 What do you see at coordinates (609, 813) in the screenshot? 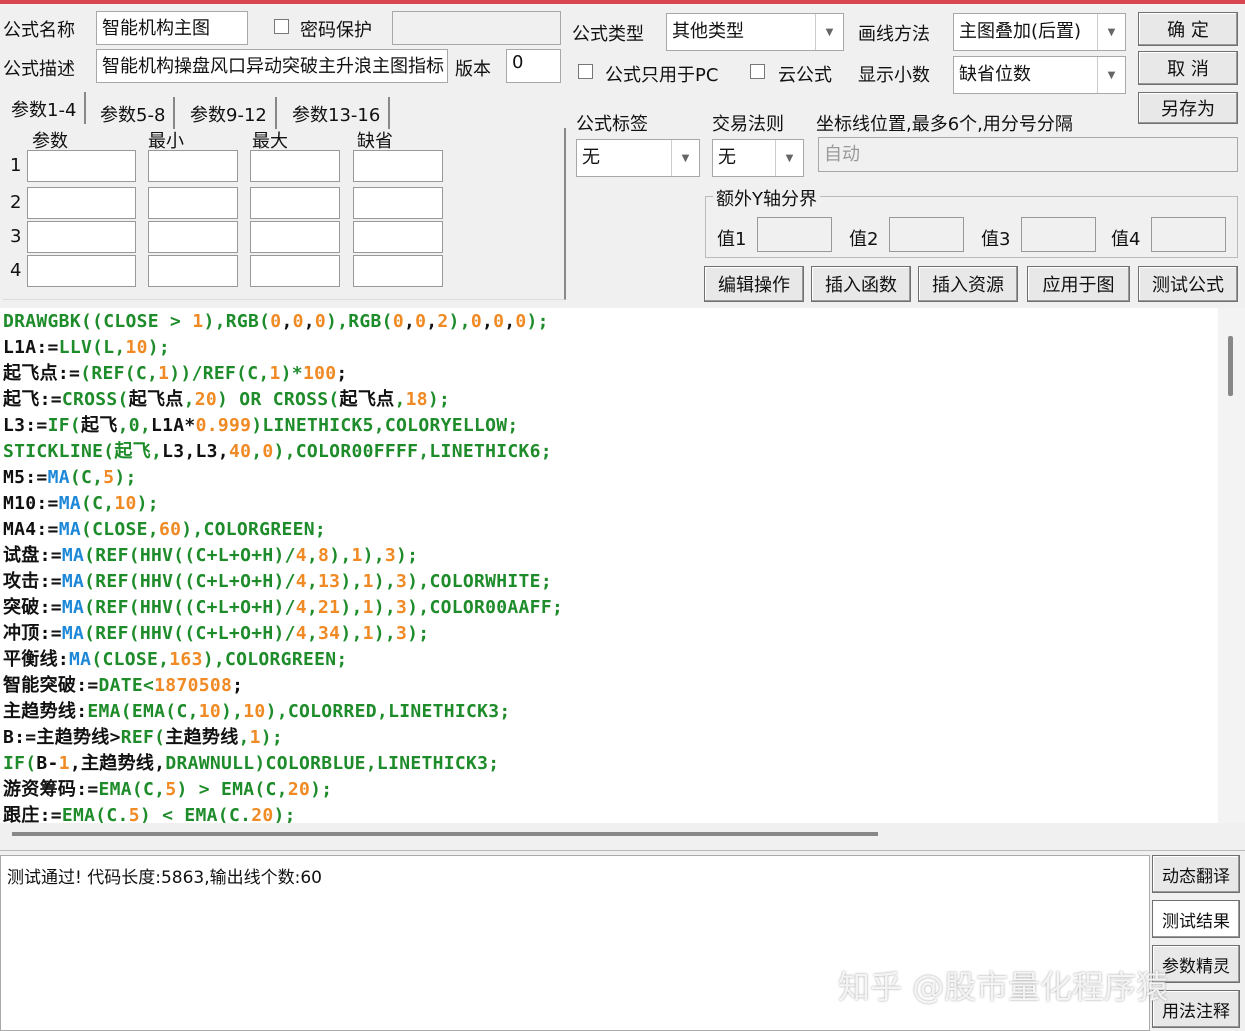
I see `code-line: 跟庄:=EMA(C.5) < EMA(C.20);` at bounding box center [609, 813].